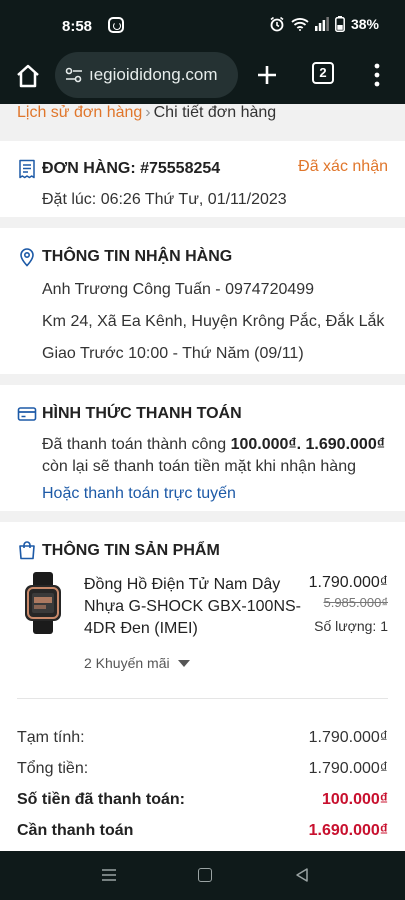 The height and width of the screenshot is (900, 405). Describe the element at coordinates (351, 626) in the screenshot. I see `product-quantity: Số lượng: 1` at that location.